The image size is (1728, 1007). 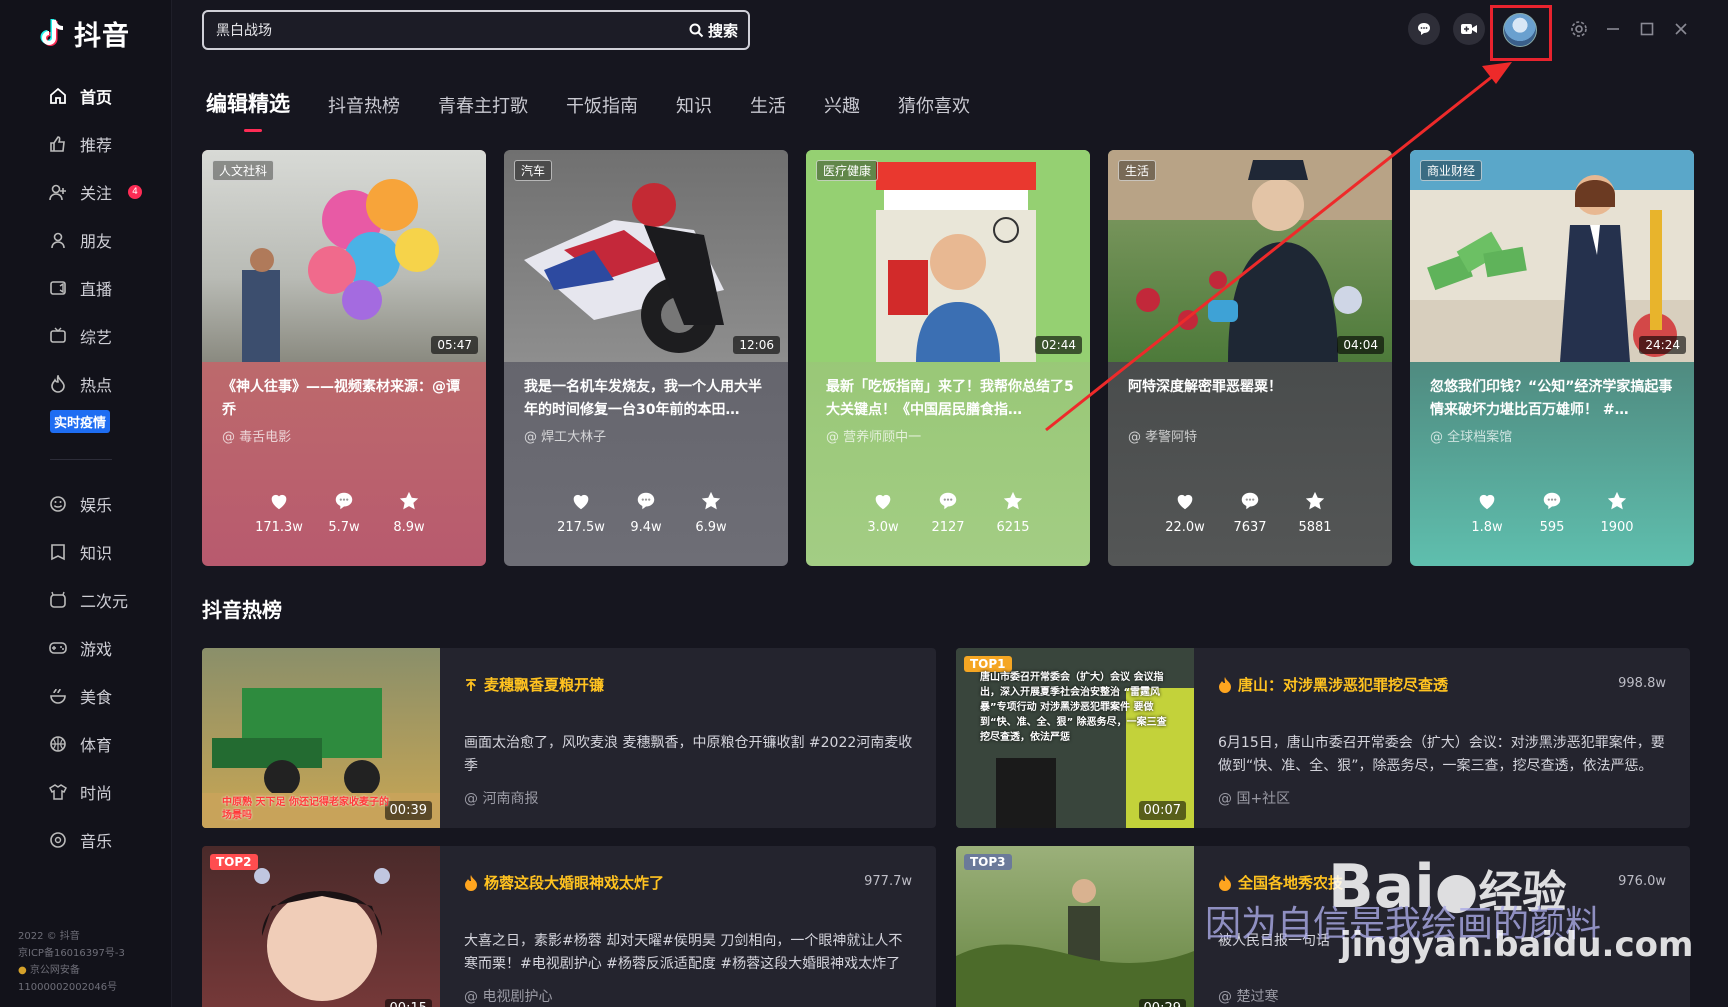 What do you see at coordinates (344, 256) in the screenshot?
I see `video-thumbnail: 人文社科 05:47` at bounding box center [344, 256].